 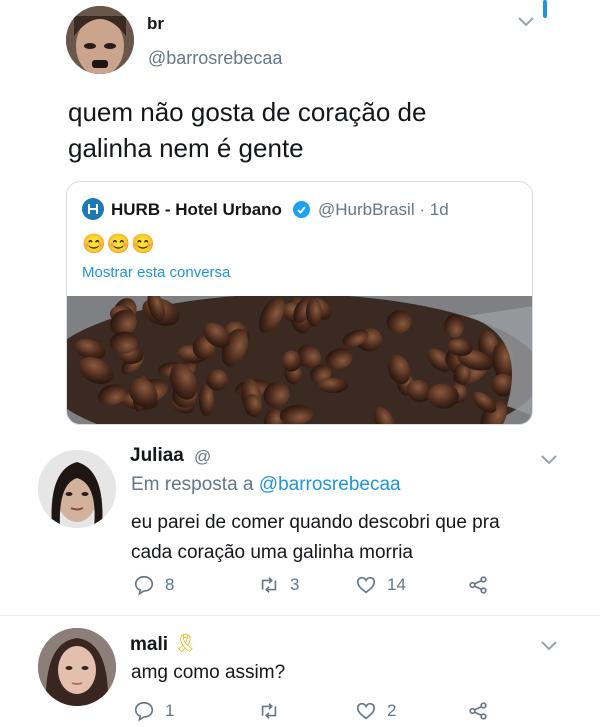 I want to click on reply-author-name: Juliaa, so click(x=157, y=456).